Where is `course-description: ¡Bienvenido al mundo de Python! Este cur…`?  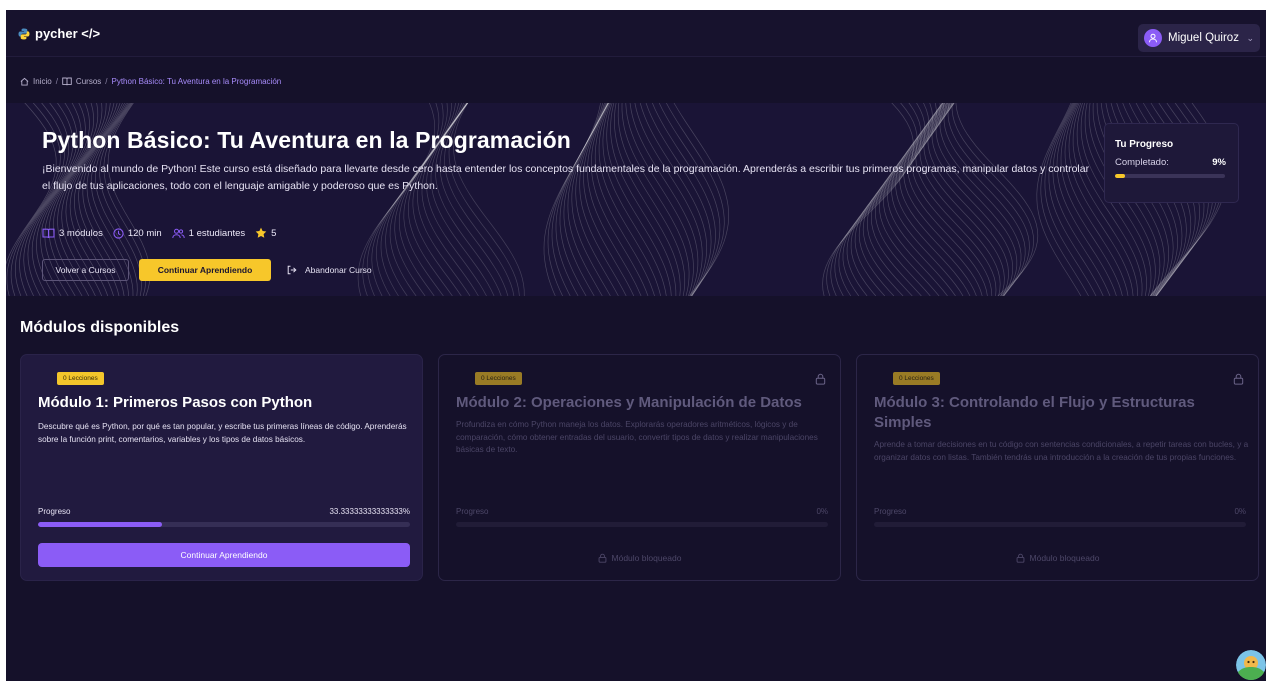 course-description: ¡Bienvenido al mundo de Python! Este cur… is located at coordinates (566, 177).